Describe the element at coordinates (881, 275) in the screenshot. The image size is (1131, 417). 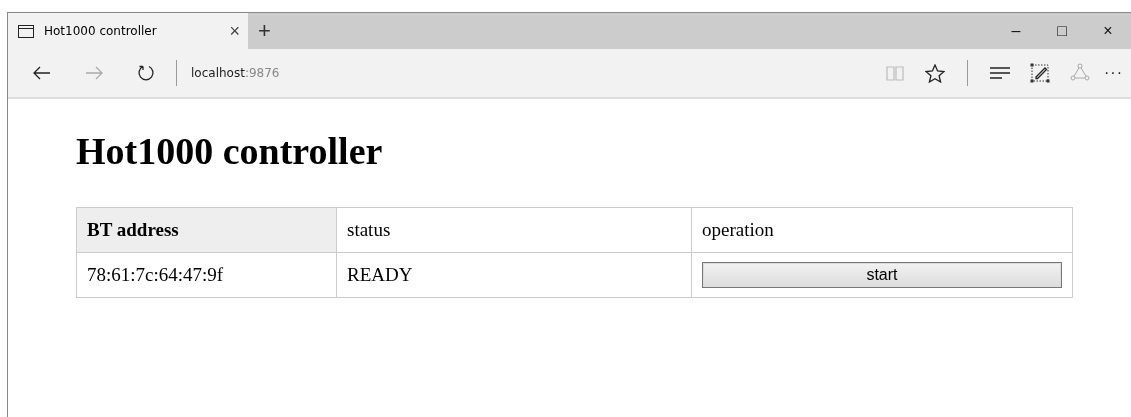
I see `start-button: start` at that location.